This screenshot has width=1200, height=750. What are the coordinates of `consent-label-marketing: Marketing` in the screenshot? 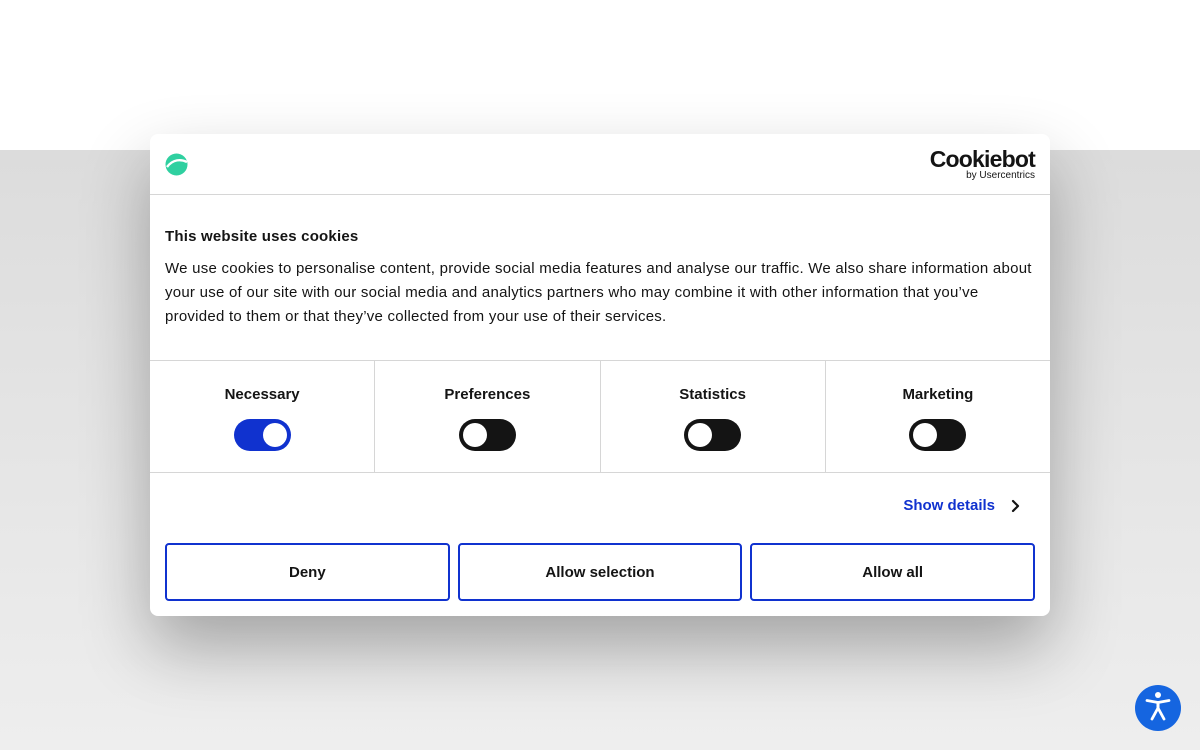 It's located at (938, 394).